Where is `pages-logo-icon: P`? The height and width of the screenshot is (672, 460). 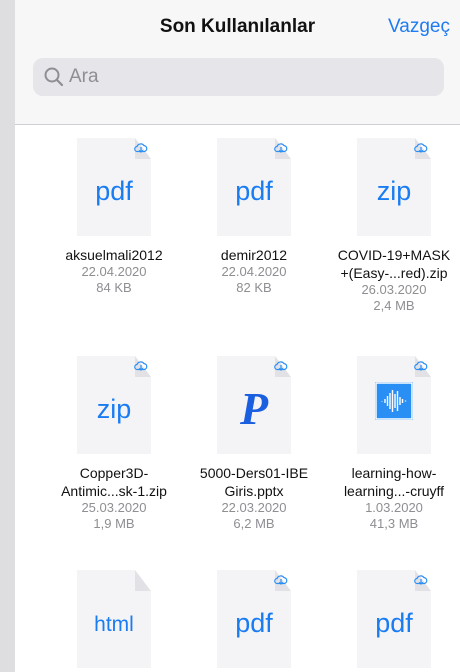 pages-logo-icon: P is located at coordinates (254, 408).